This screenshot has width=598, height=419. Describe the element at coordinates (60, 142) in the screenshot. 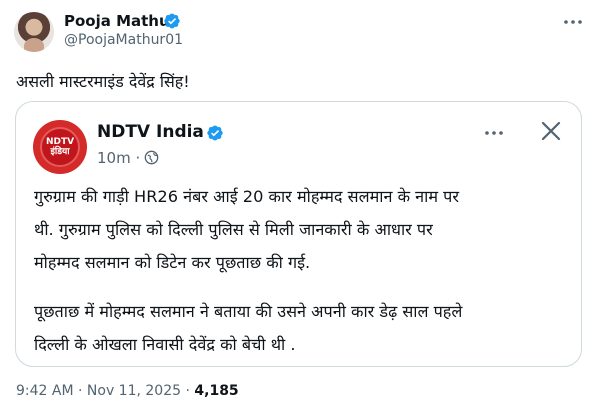

I see `logo-text-top: NDTV` at that location.